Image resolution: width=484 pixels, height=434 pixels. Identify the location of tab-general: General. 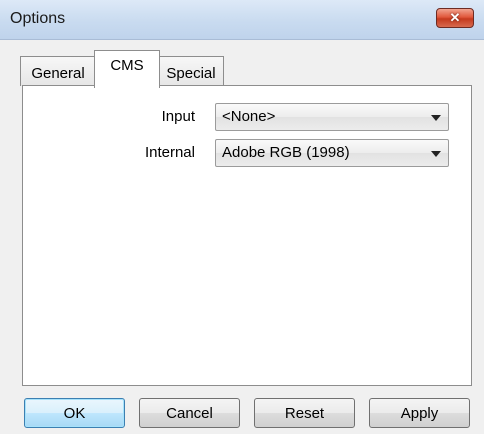
(58, 71).